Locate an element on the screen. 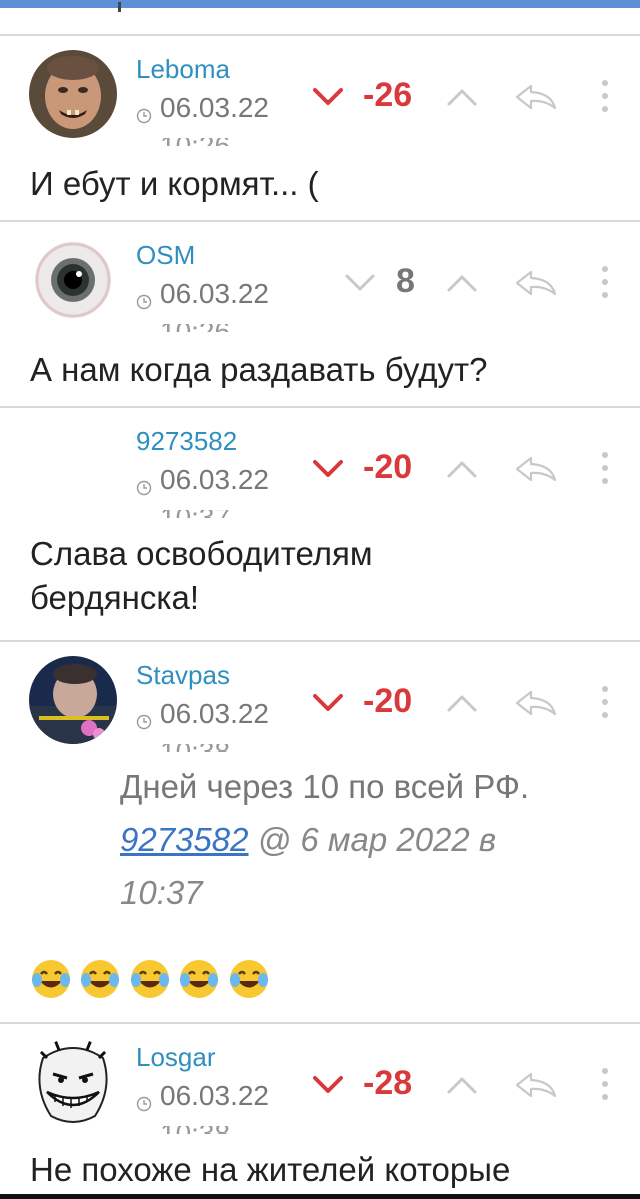  emoji-row is located at coordinates (151, 981).